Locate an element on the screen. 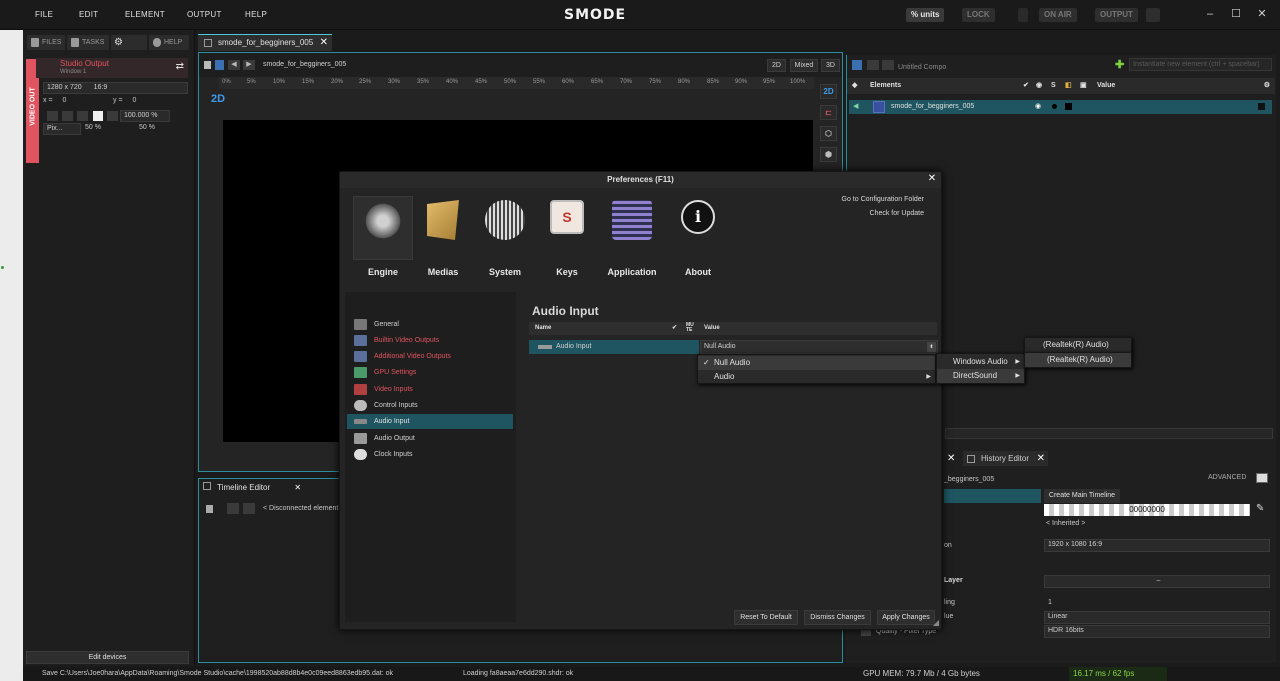  inspector-selected-row is located at coordinates (992, 496).